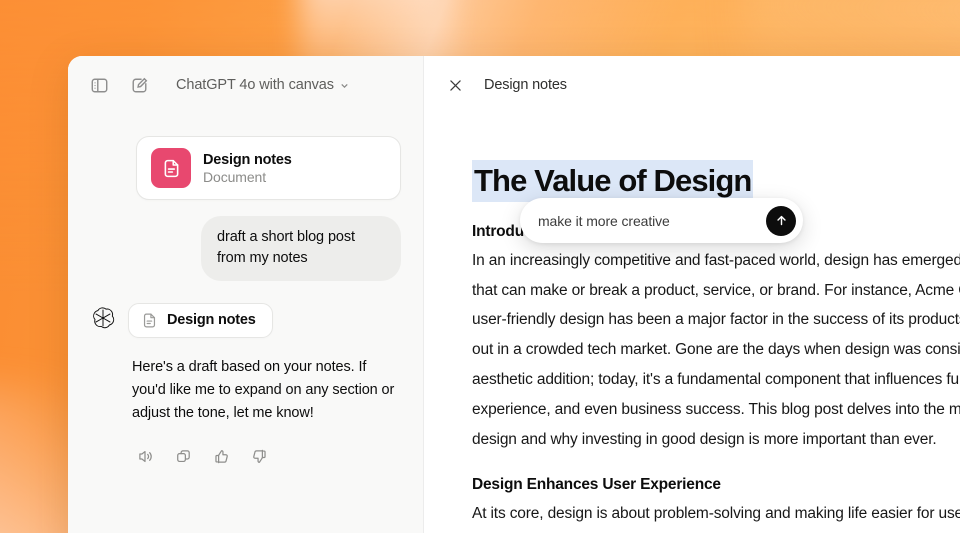 Image resolution: width=960 pixels, height=533 pixels. What do you see at coordinates (145, 456) in the screenshot?
I see `speaker-icon` at bounding box center [145, 456].